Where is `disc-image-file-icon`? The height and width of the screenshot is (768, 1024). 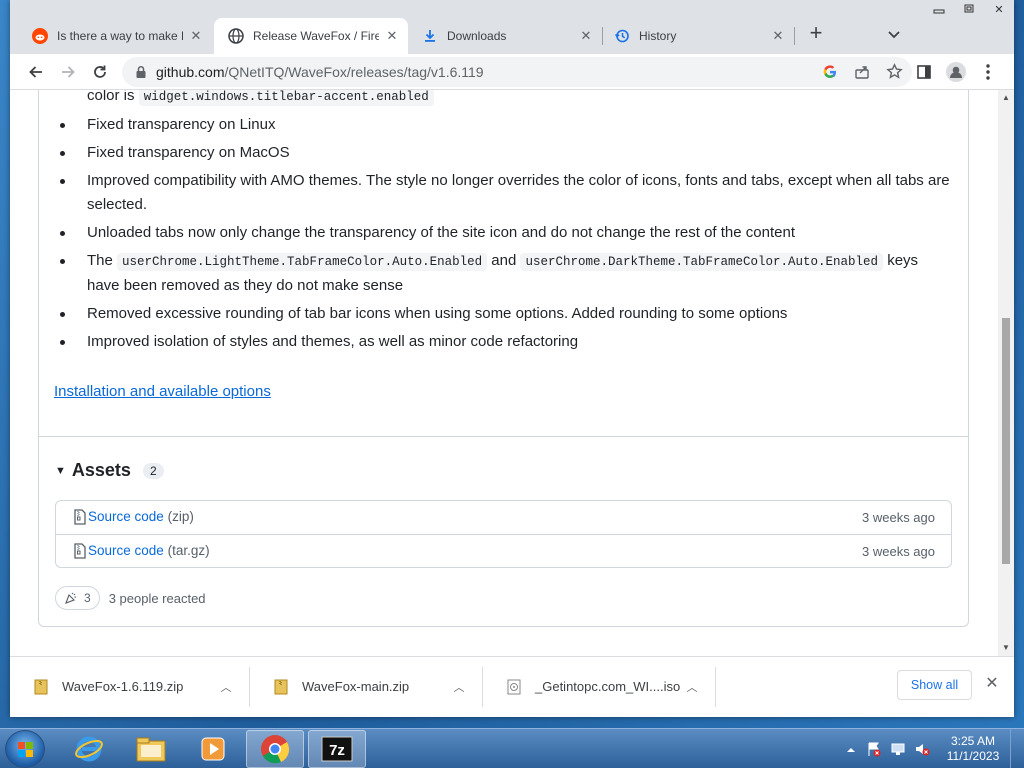
disc-image-file-icon is located at coordinates (514, 687).